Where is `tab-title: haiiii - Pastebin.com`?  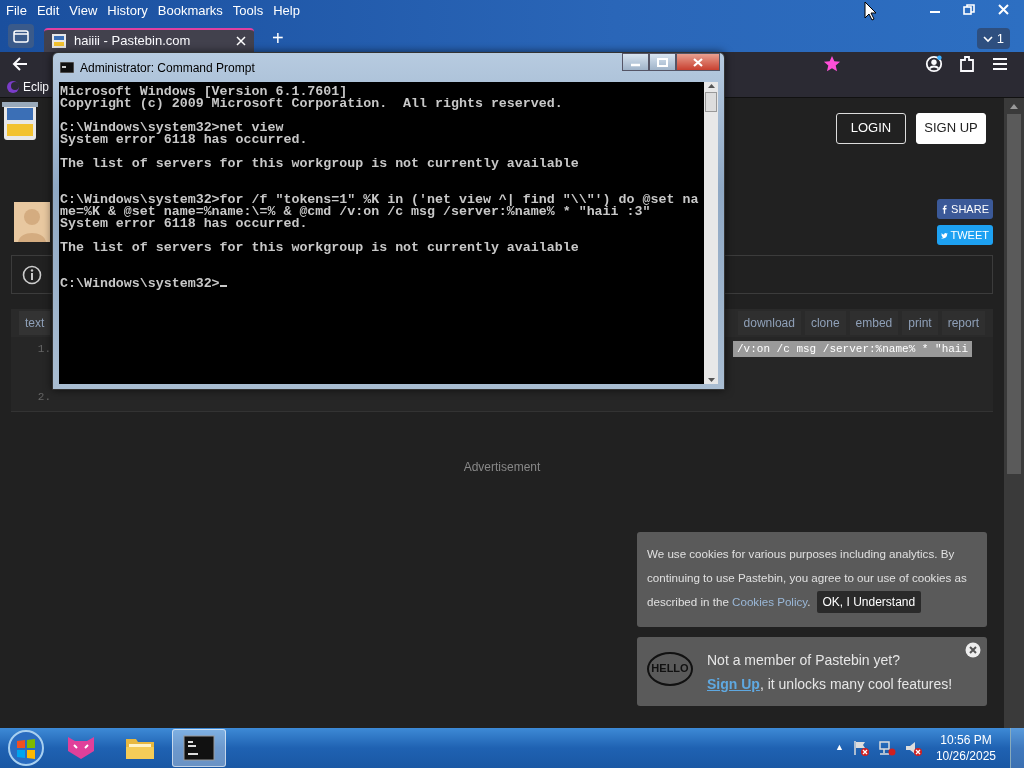 tab-title: haiiii - Pastebin.com is located at coordinates (132, 41).